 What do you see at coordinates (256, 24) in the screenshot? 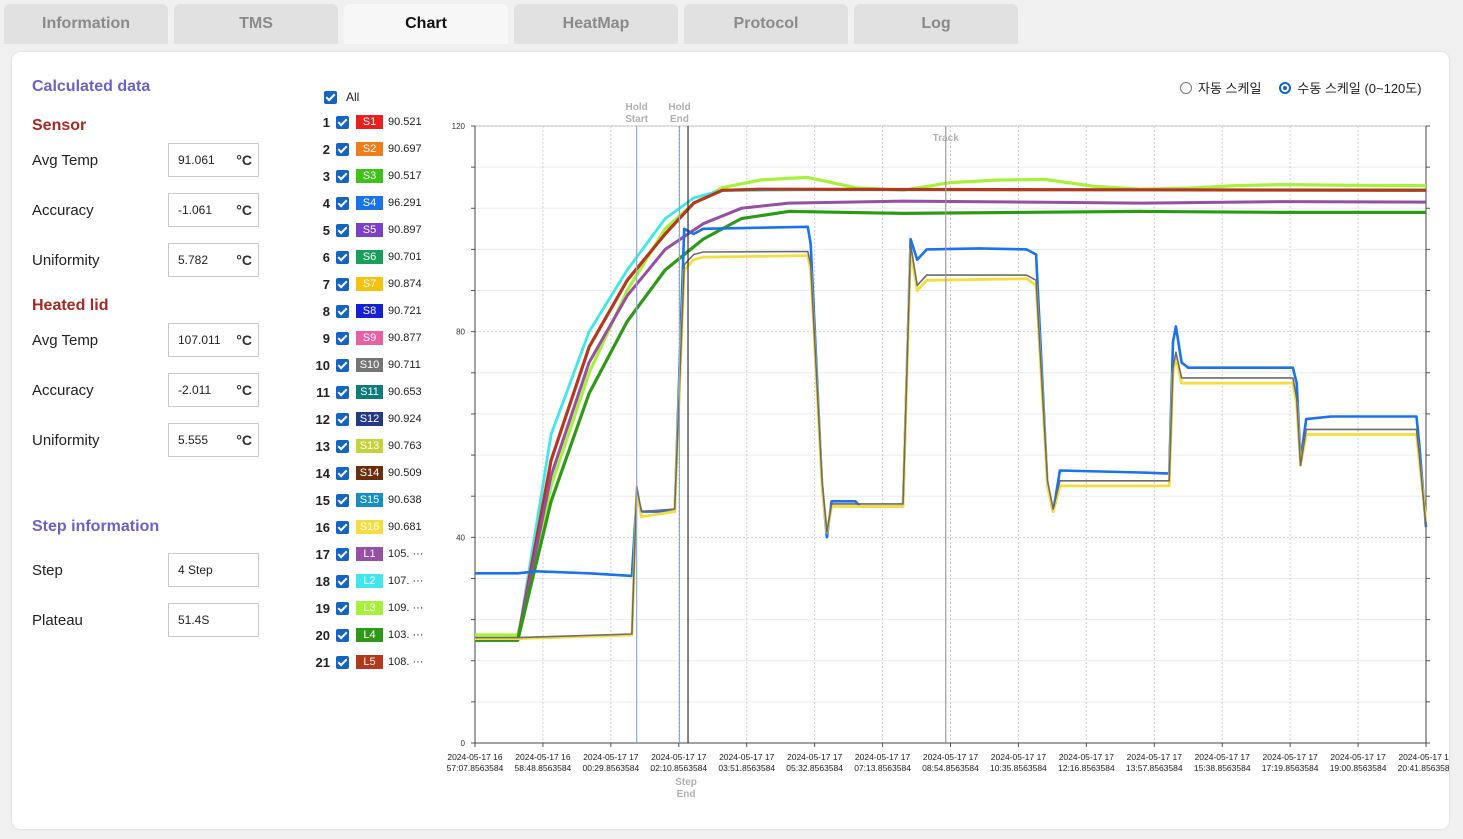
I see `tab-tms: TMS` at bounding box center [256, 24].